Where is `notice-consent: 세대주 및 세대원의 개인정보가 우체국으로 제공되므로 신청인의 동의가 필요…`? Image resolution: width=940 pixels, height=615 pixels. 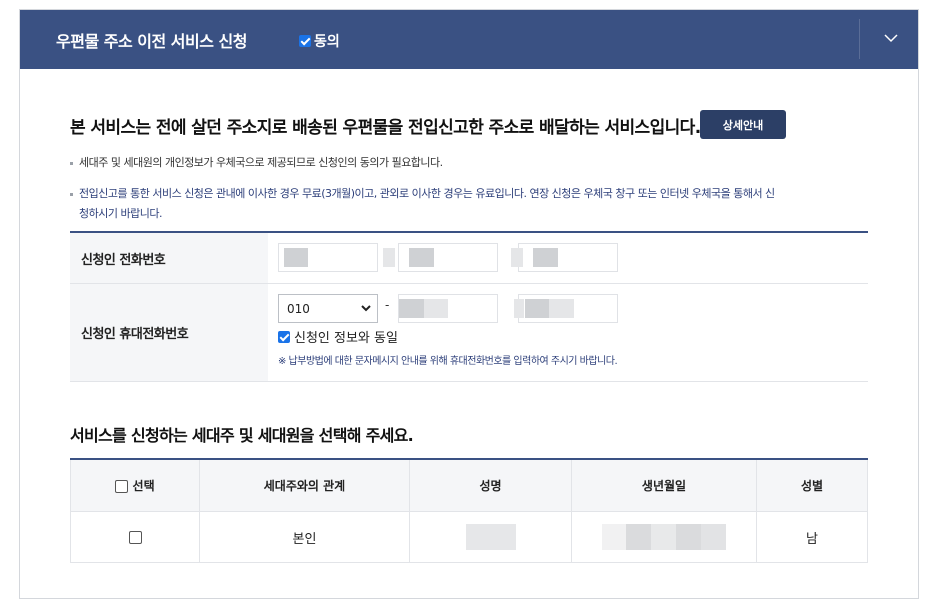
notice-consent: 세대주 및 세대원의 개인정보가 우체국으로 제공되므로 신청인의 동의가 필요… is located at coordinates (256, 163).